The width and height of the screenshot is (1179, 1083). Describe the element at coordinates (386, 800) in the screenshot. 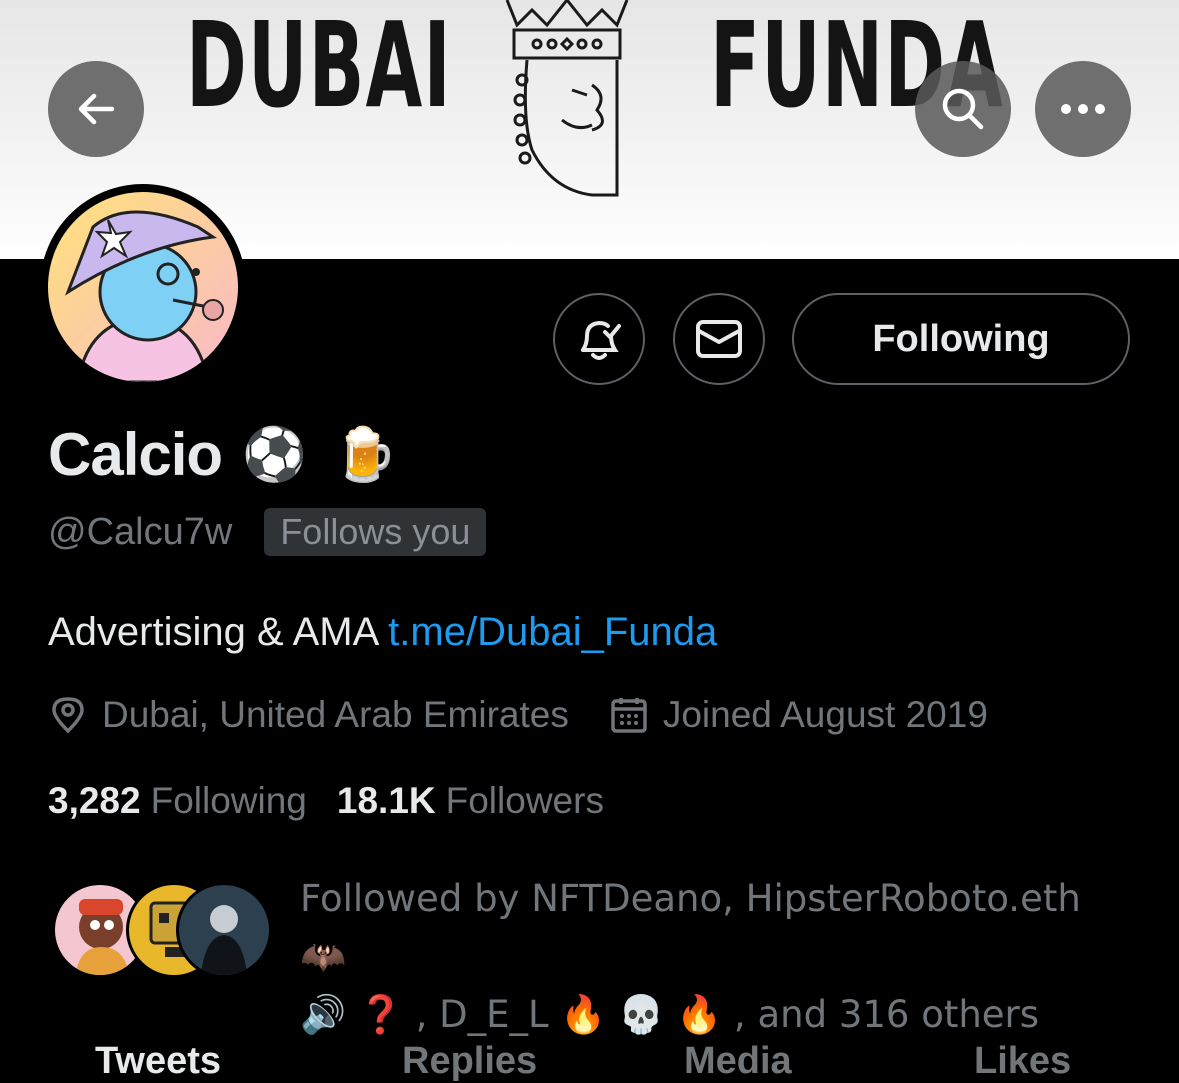

I see `followers-count: 18.1K` at that location.